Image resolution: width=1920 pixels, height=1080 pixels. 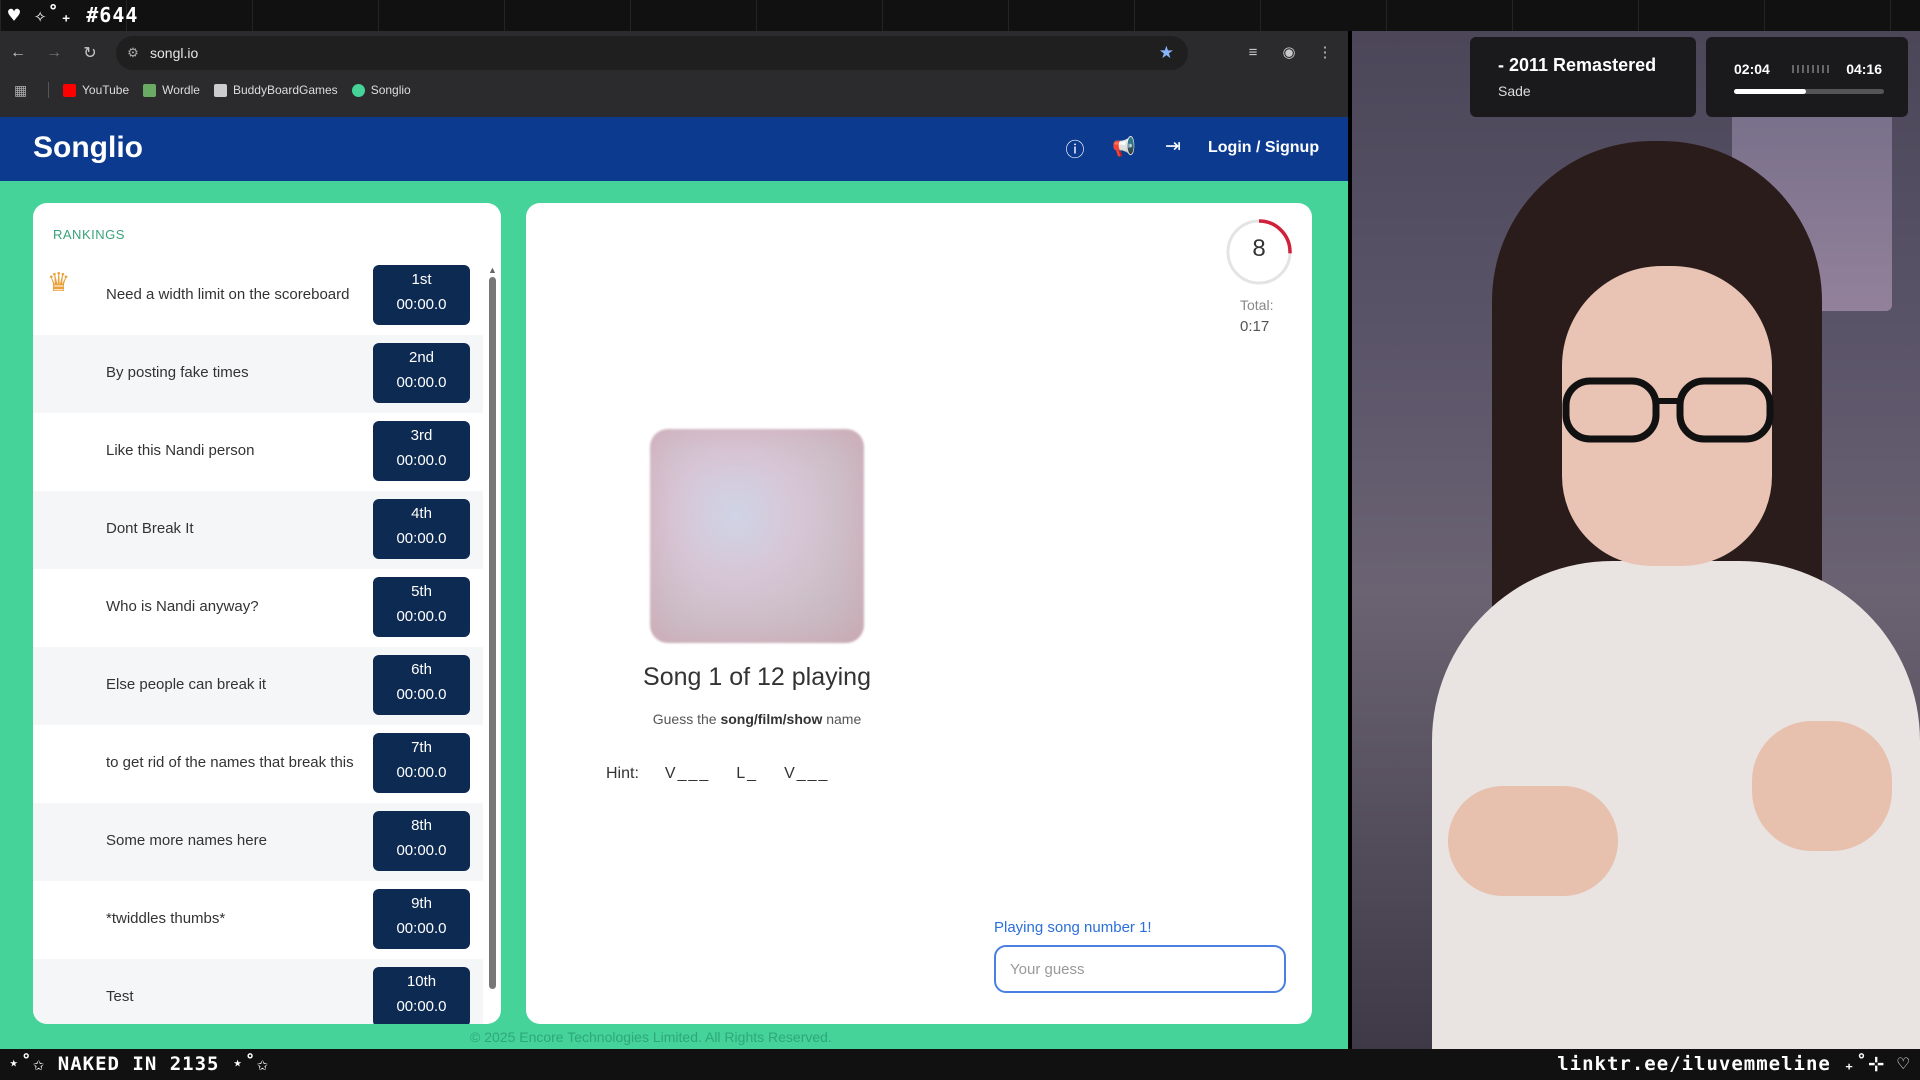 I want to click on countdown-timer: 8, so click(x=1259, y=248).